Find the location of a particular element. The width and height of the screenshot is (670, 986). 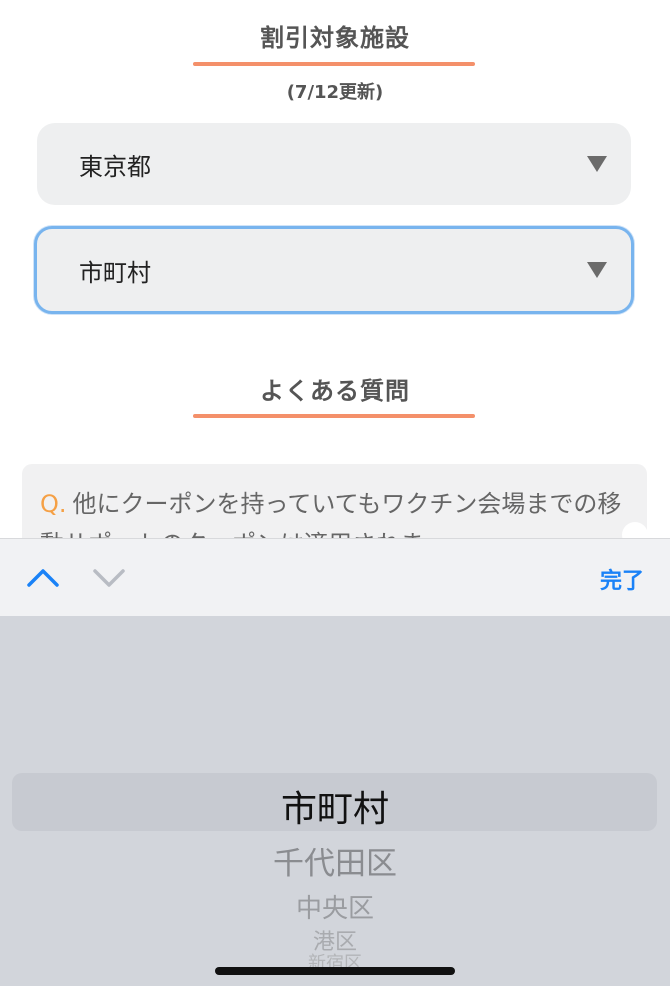

faq-title-underline is located at coordinates (334, 416).